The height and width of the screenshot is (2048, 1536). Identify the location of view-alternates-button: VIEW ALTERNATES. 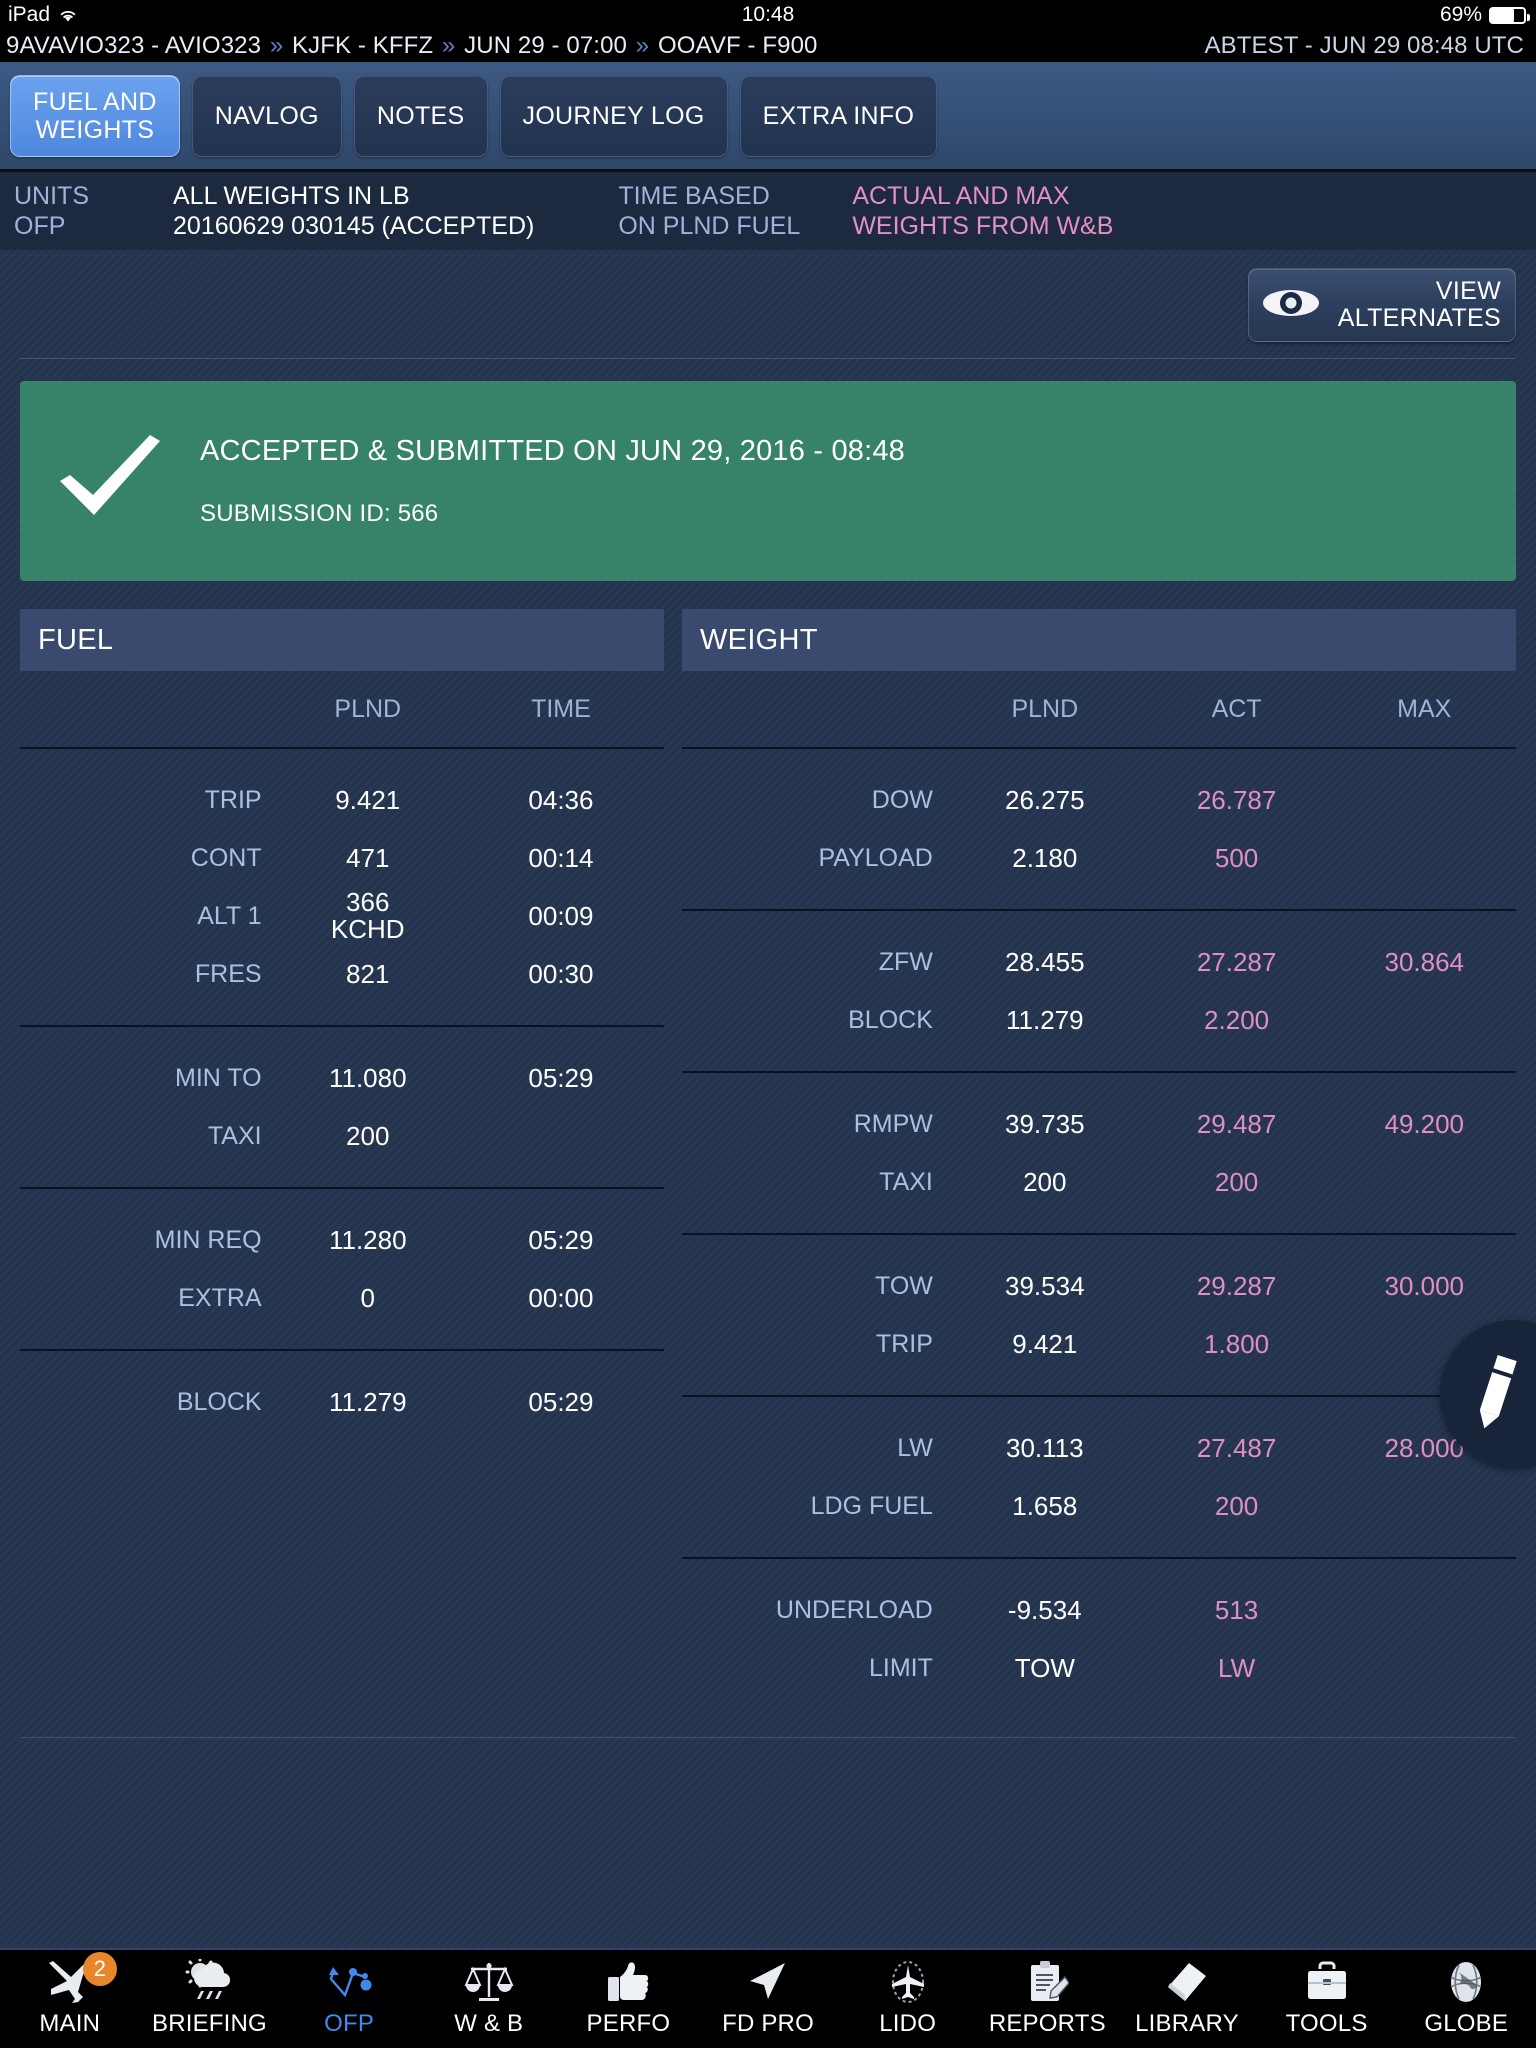
(1382, 305).